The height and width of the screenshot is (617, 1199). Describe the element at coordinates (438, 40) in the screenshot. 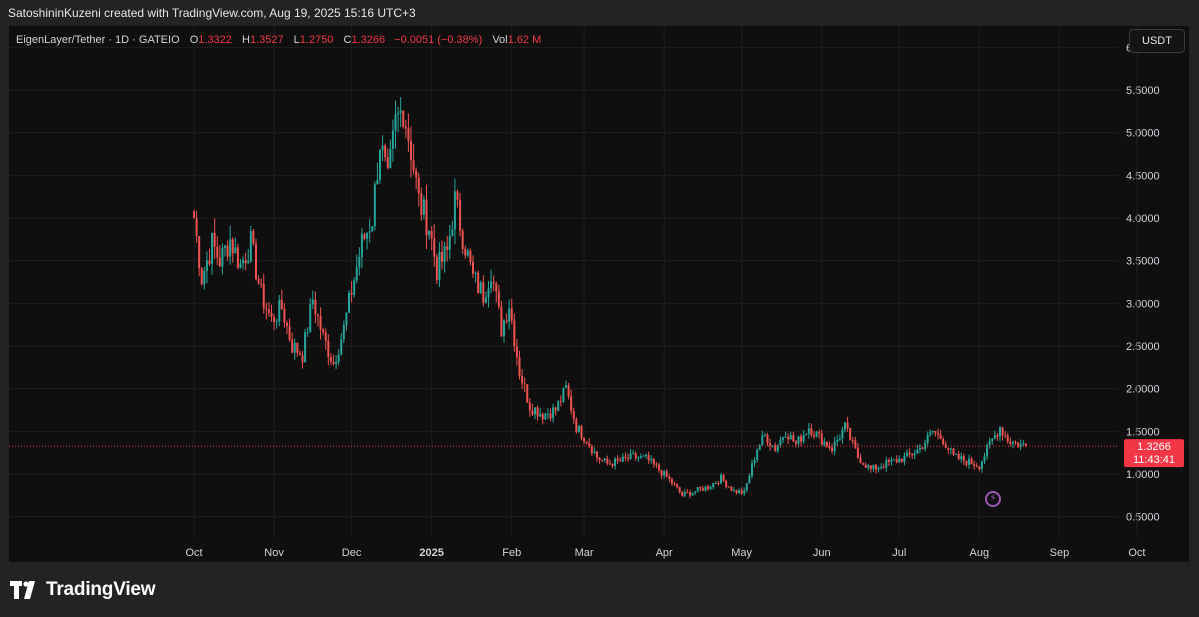

I see `change-value: −0.0051 (−0.38%)` at that location.